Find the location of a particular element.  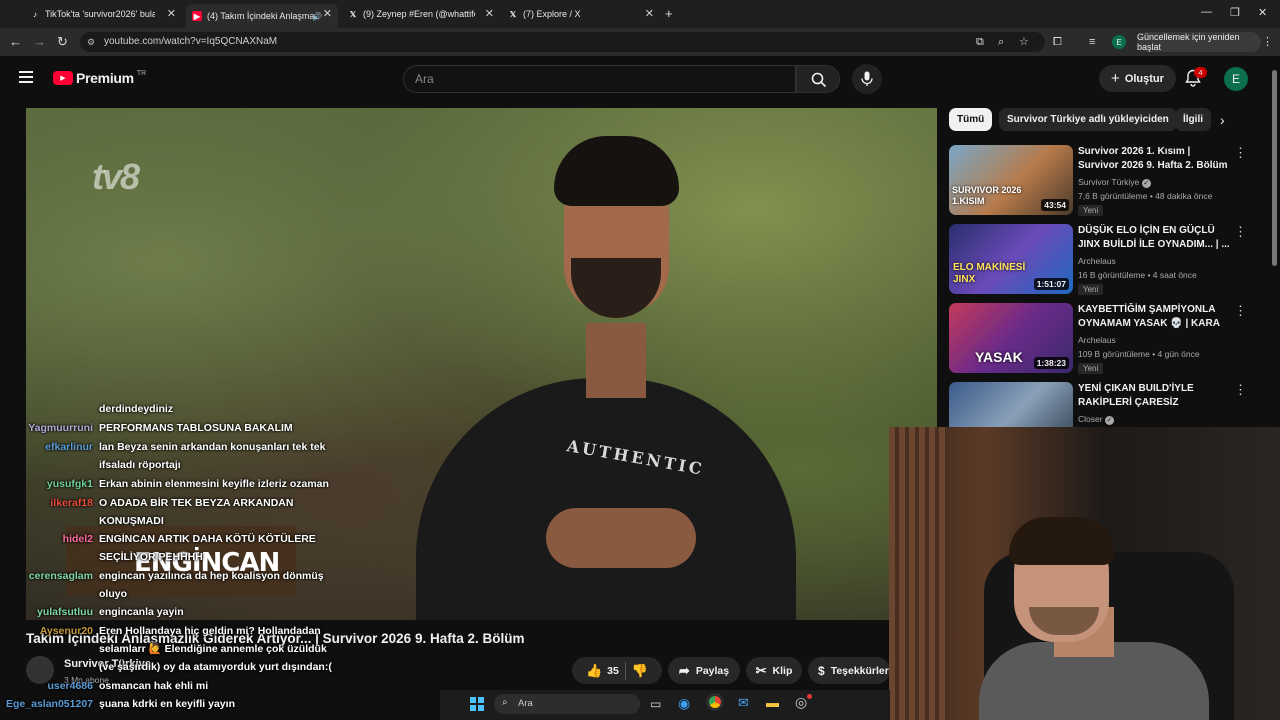

share-icon: ➦ is located at coordinates (684, 670).